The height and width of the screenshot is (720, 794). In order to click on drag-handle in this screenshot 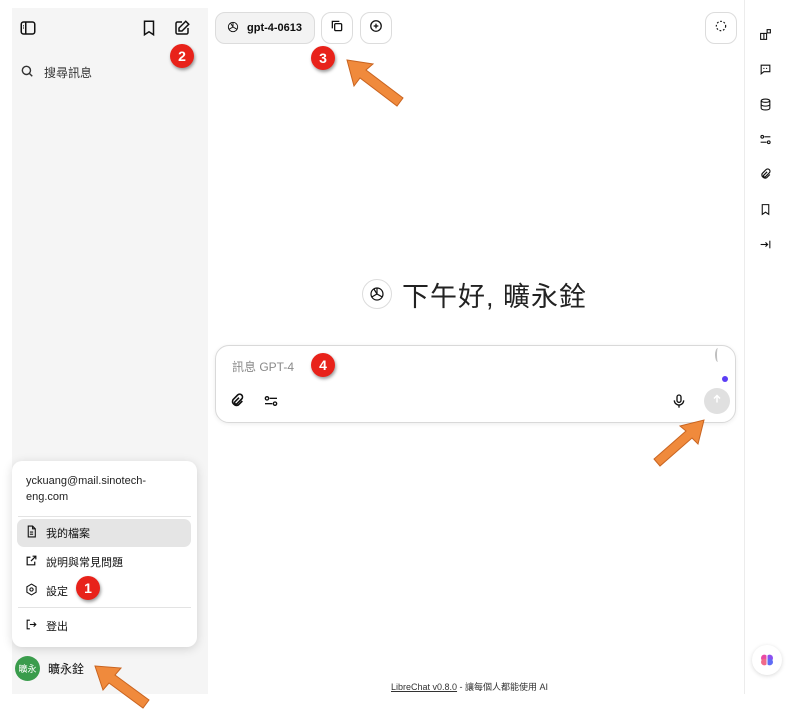, I will do `click(718, 355)`.